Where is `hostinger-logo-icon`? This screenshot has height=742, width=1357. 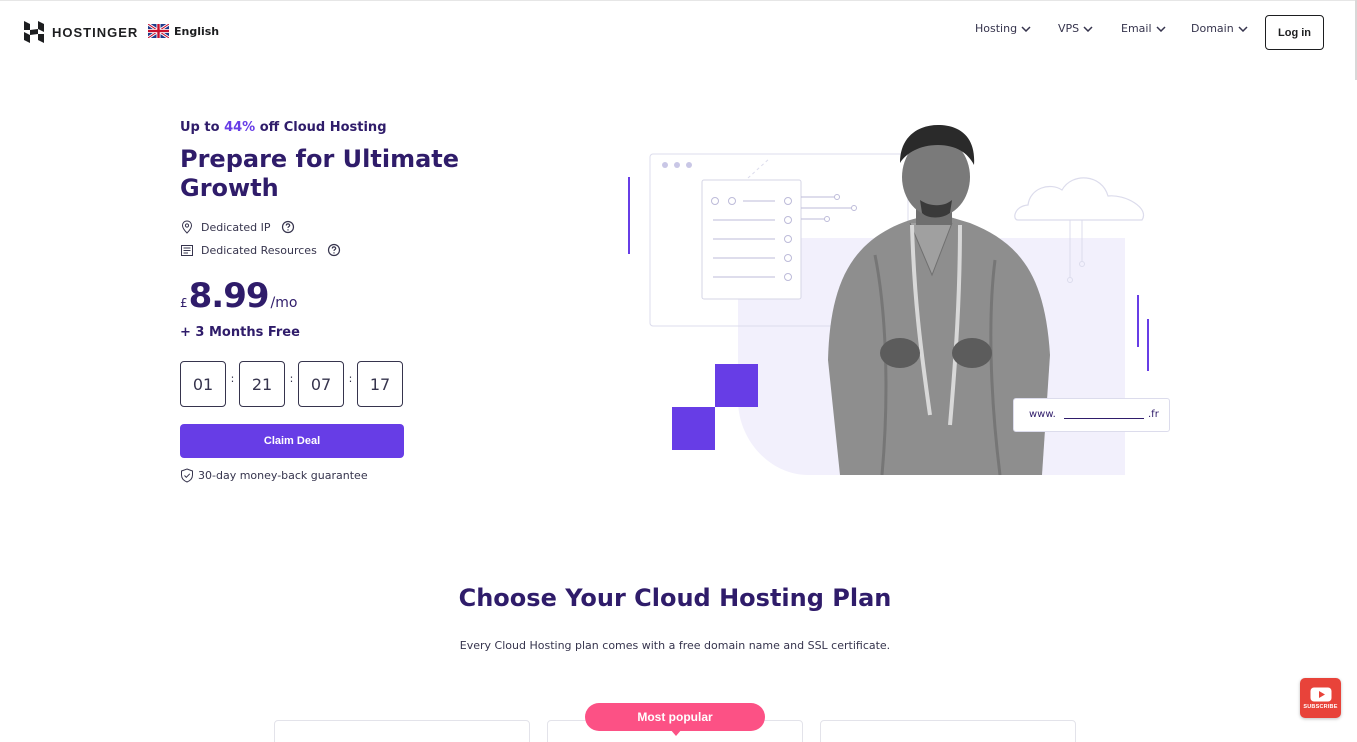
hostinger-logo-icon is located at coordinates (34, 32).